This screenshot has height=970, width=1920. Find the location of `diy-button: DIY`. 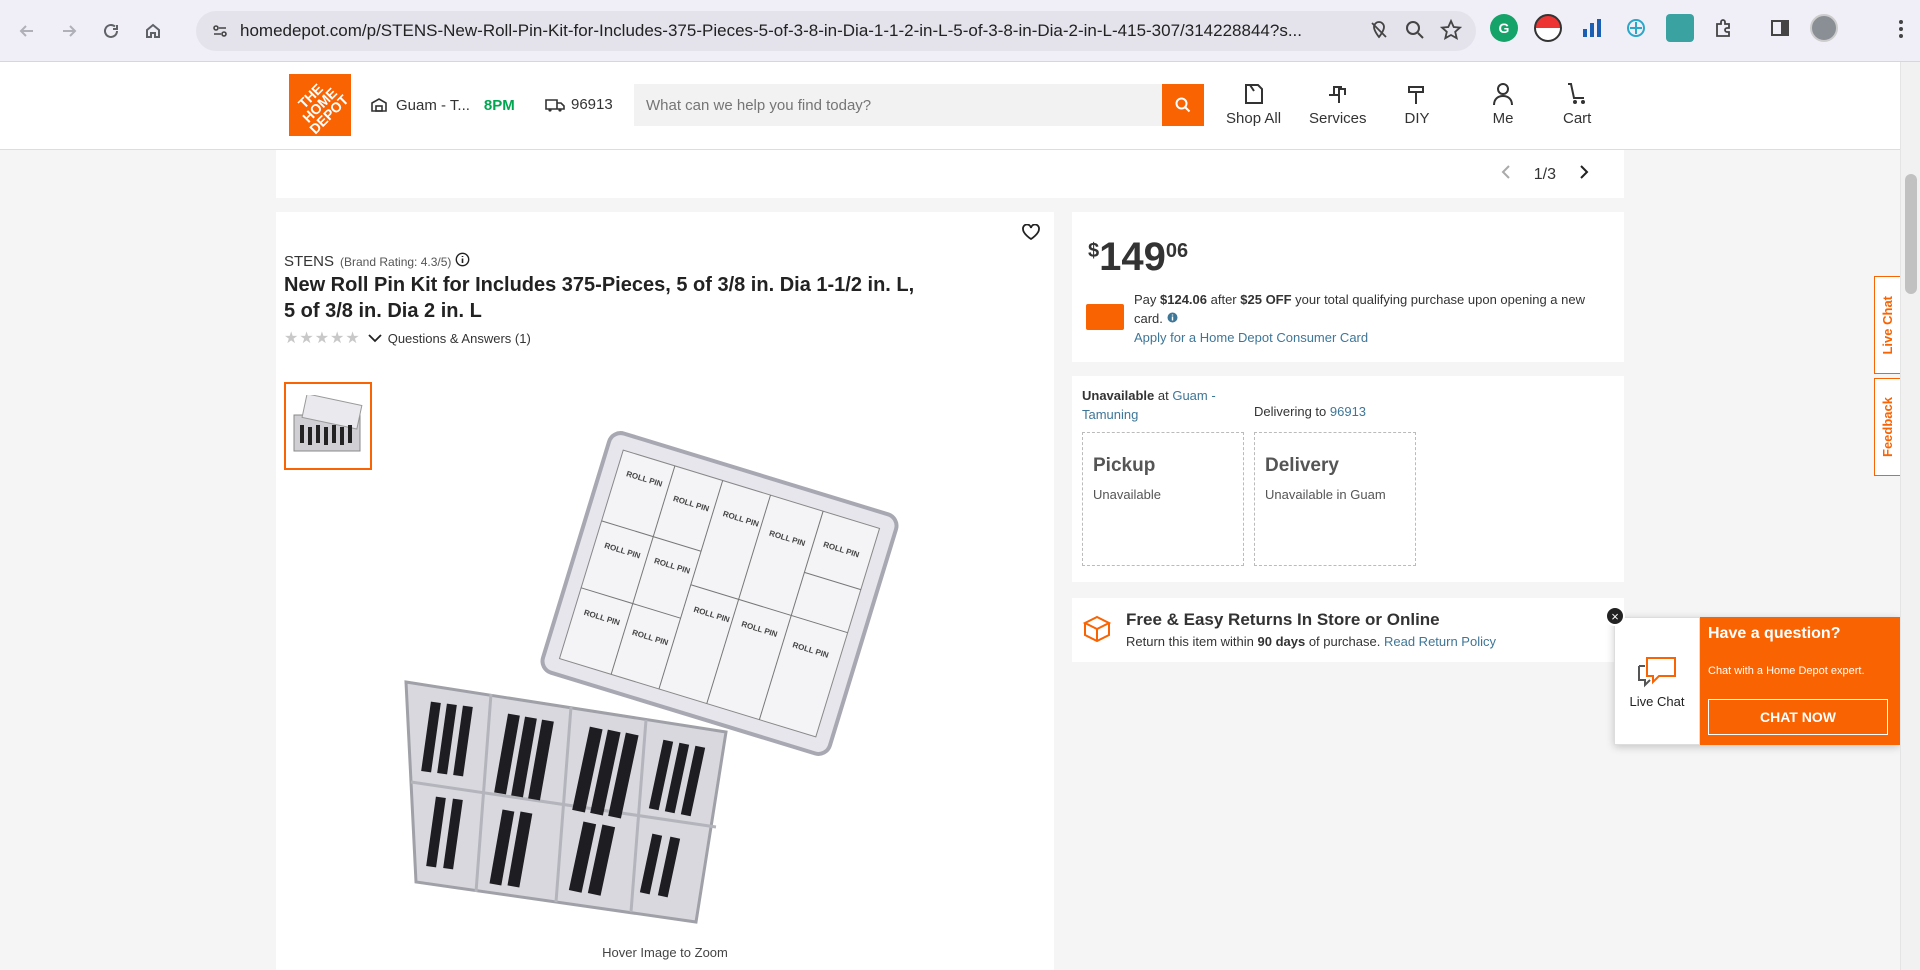

diy-button: DIY is located at coordinates (1417, 102).